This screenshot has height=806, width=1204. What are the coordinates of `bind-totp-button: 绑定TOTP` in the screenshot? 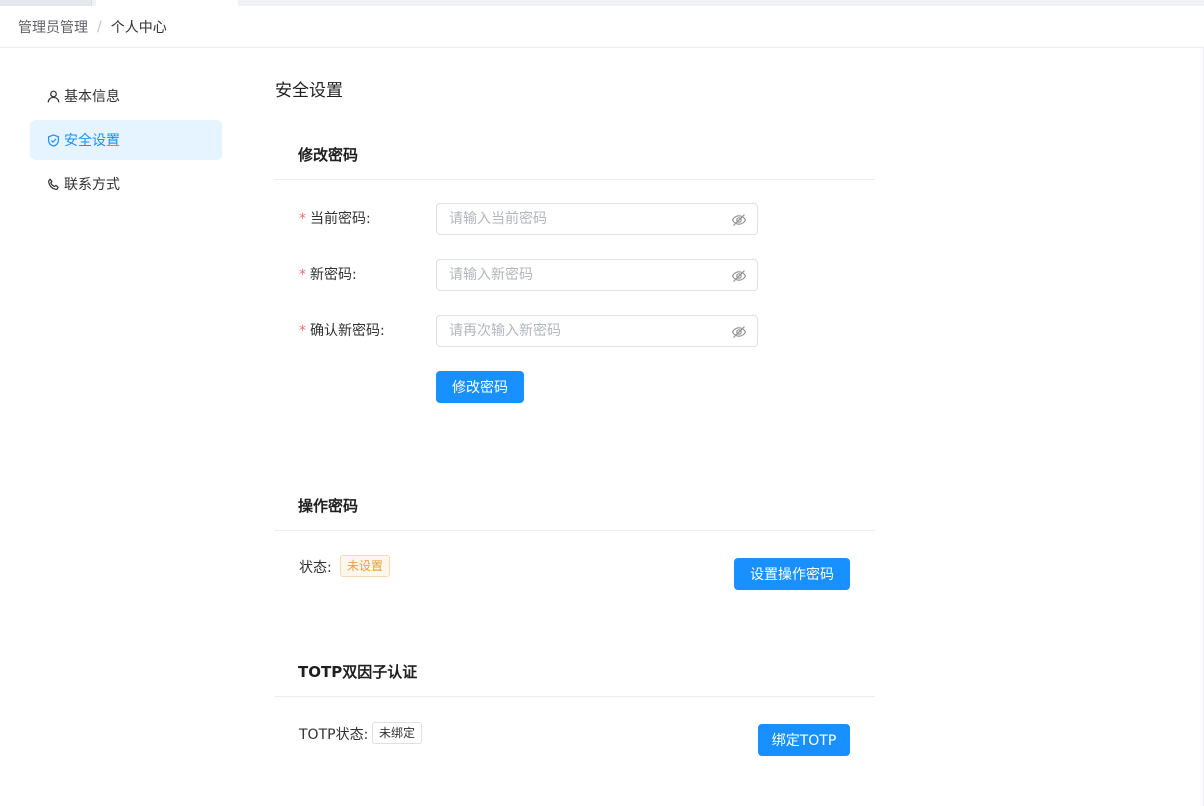 It's located at (804, 740).